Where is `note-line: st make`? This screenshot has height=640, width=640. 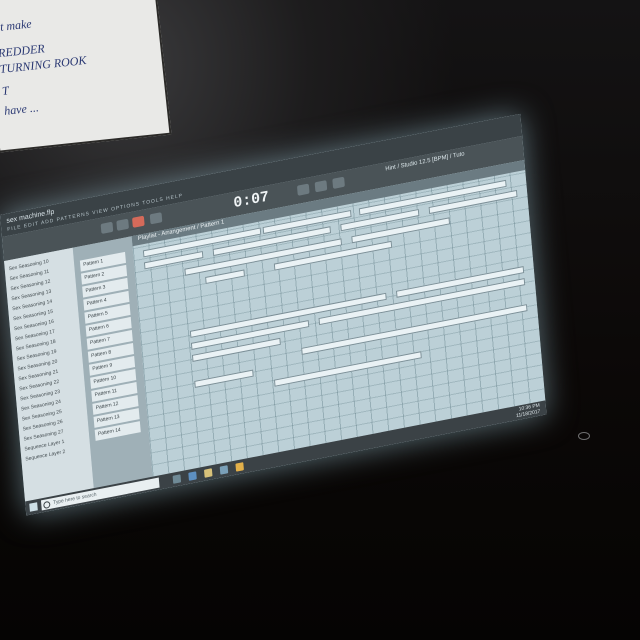
note-line: st make is located at coordinates (16, 25).